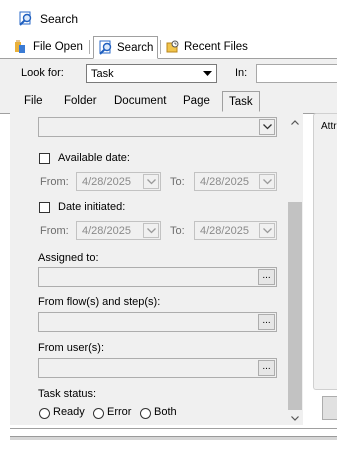  Describe the element at coordinates (42, 73) in the screenshot. I see `look-for-label: Look for:` at that location.